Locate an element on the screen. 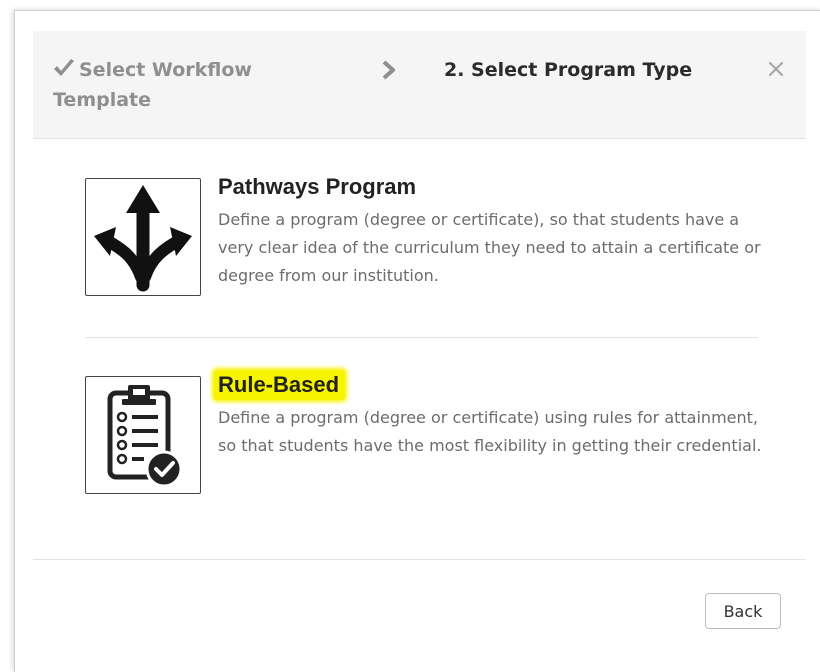 The image size is (820, 672). step-1-label: Select Workflow Template is located at coordinates (152, 85).